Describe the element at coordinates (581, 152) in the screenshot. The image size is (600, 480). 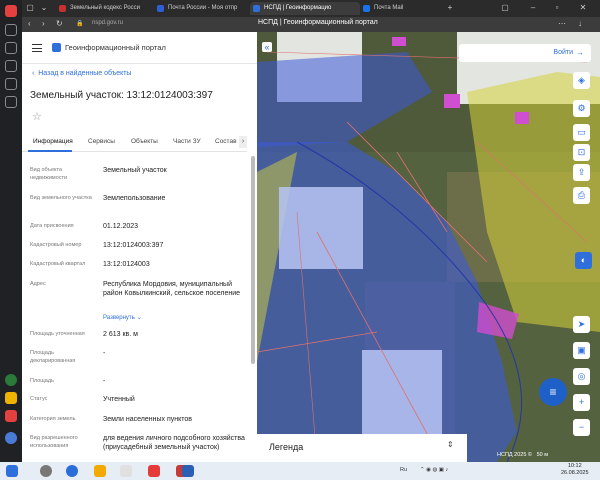
I see `select-area-icon: ⊡` at that location.